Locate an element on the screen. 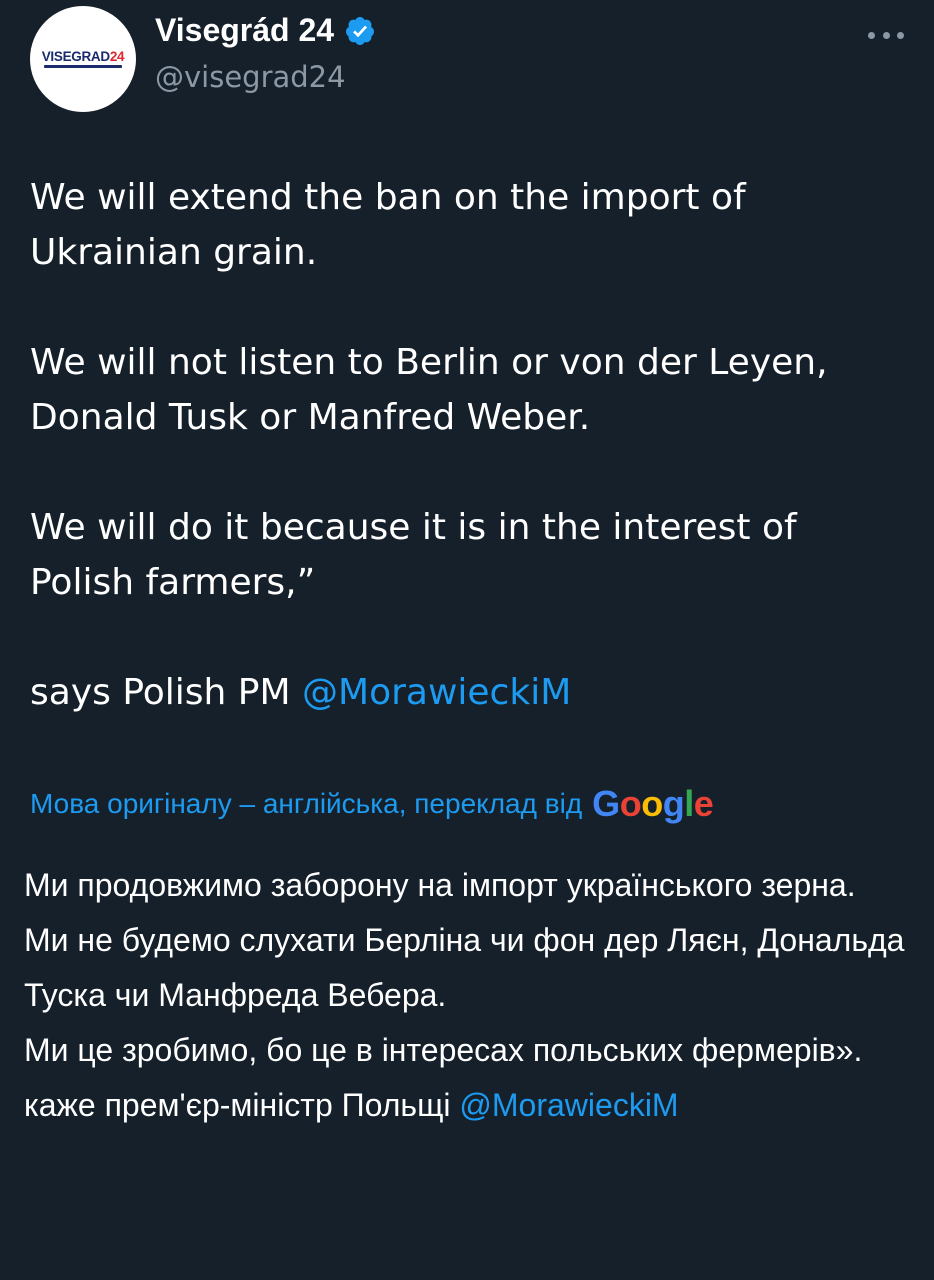  avatar: VISEGRAD24 is located at coordinates (83, 59).